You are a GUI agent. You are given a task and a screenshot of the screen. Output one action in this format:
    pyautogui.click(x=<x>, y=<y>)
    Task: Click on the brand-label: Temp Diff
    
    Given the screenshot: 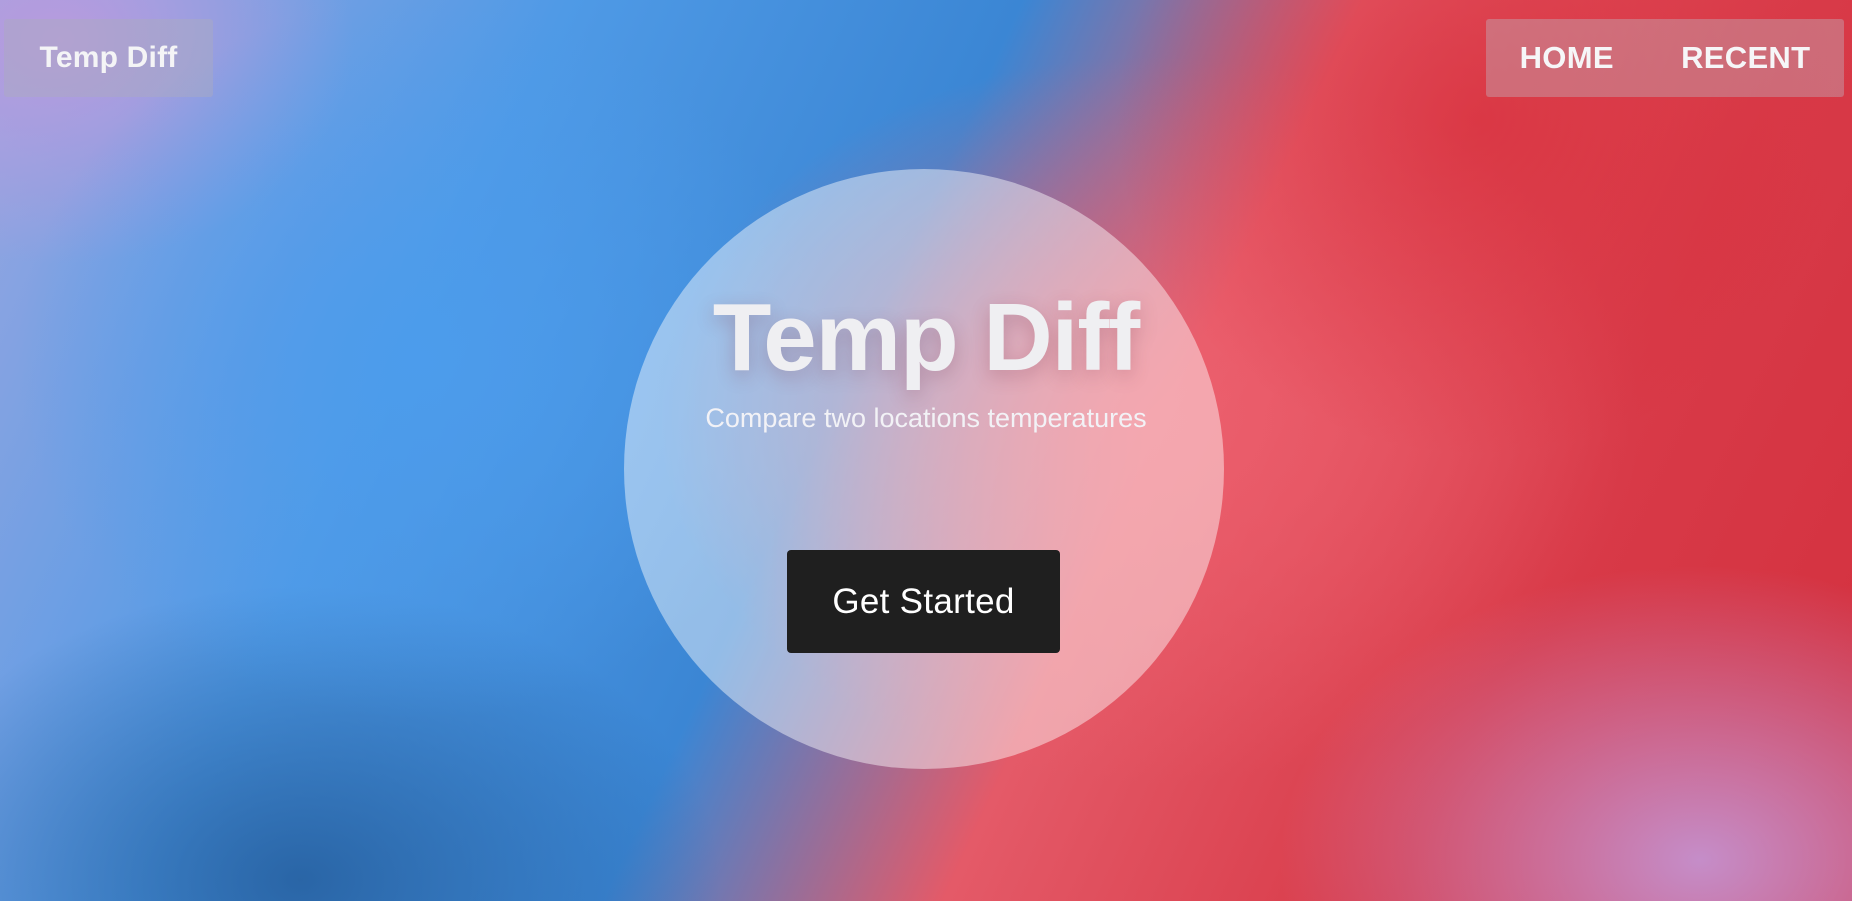 What is the action you would take?
    pyautogui.click(x=108, y=57)
    